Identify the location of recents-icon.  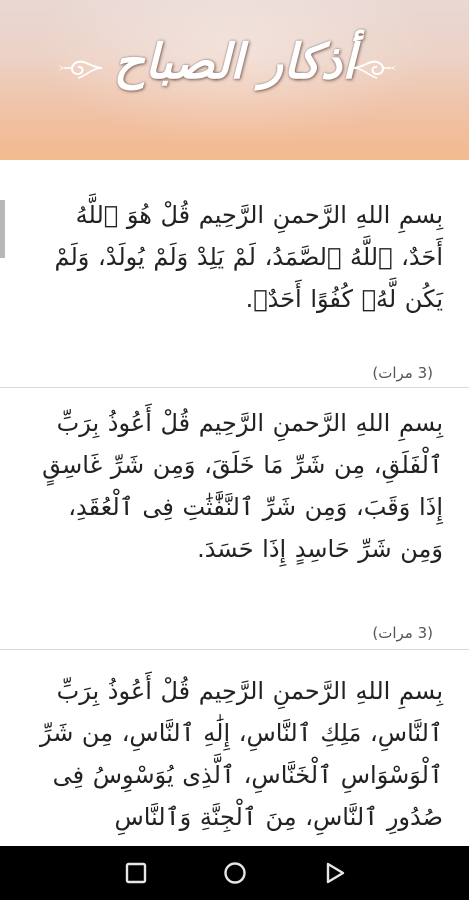
(136, 873).